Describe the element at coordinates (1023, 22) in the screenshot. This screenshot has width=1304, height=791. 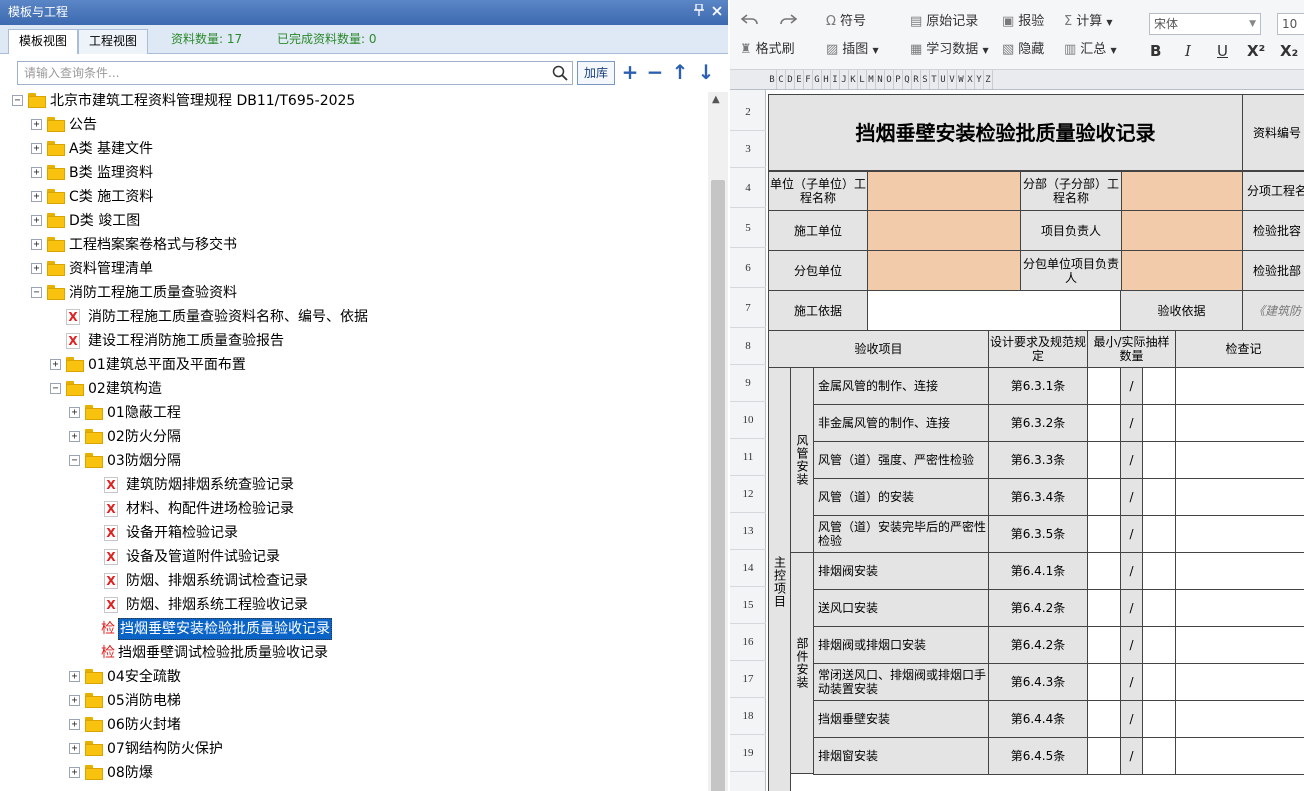
I see `report-button: ▣ 报验` at that location.